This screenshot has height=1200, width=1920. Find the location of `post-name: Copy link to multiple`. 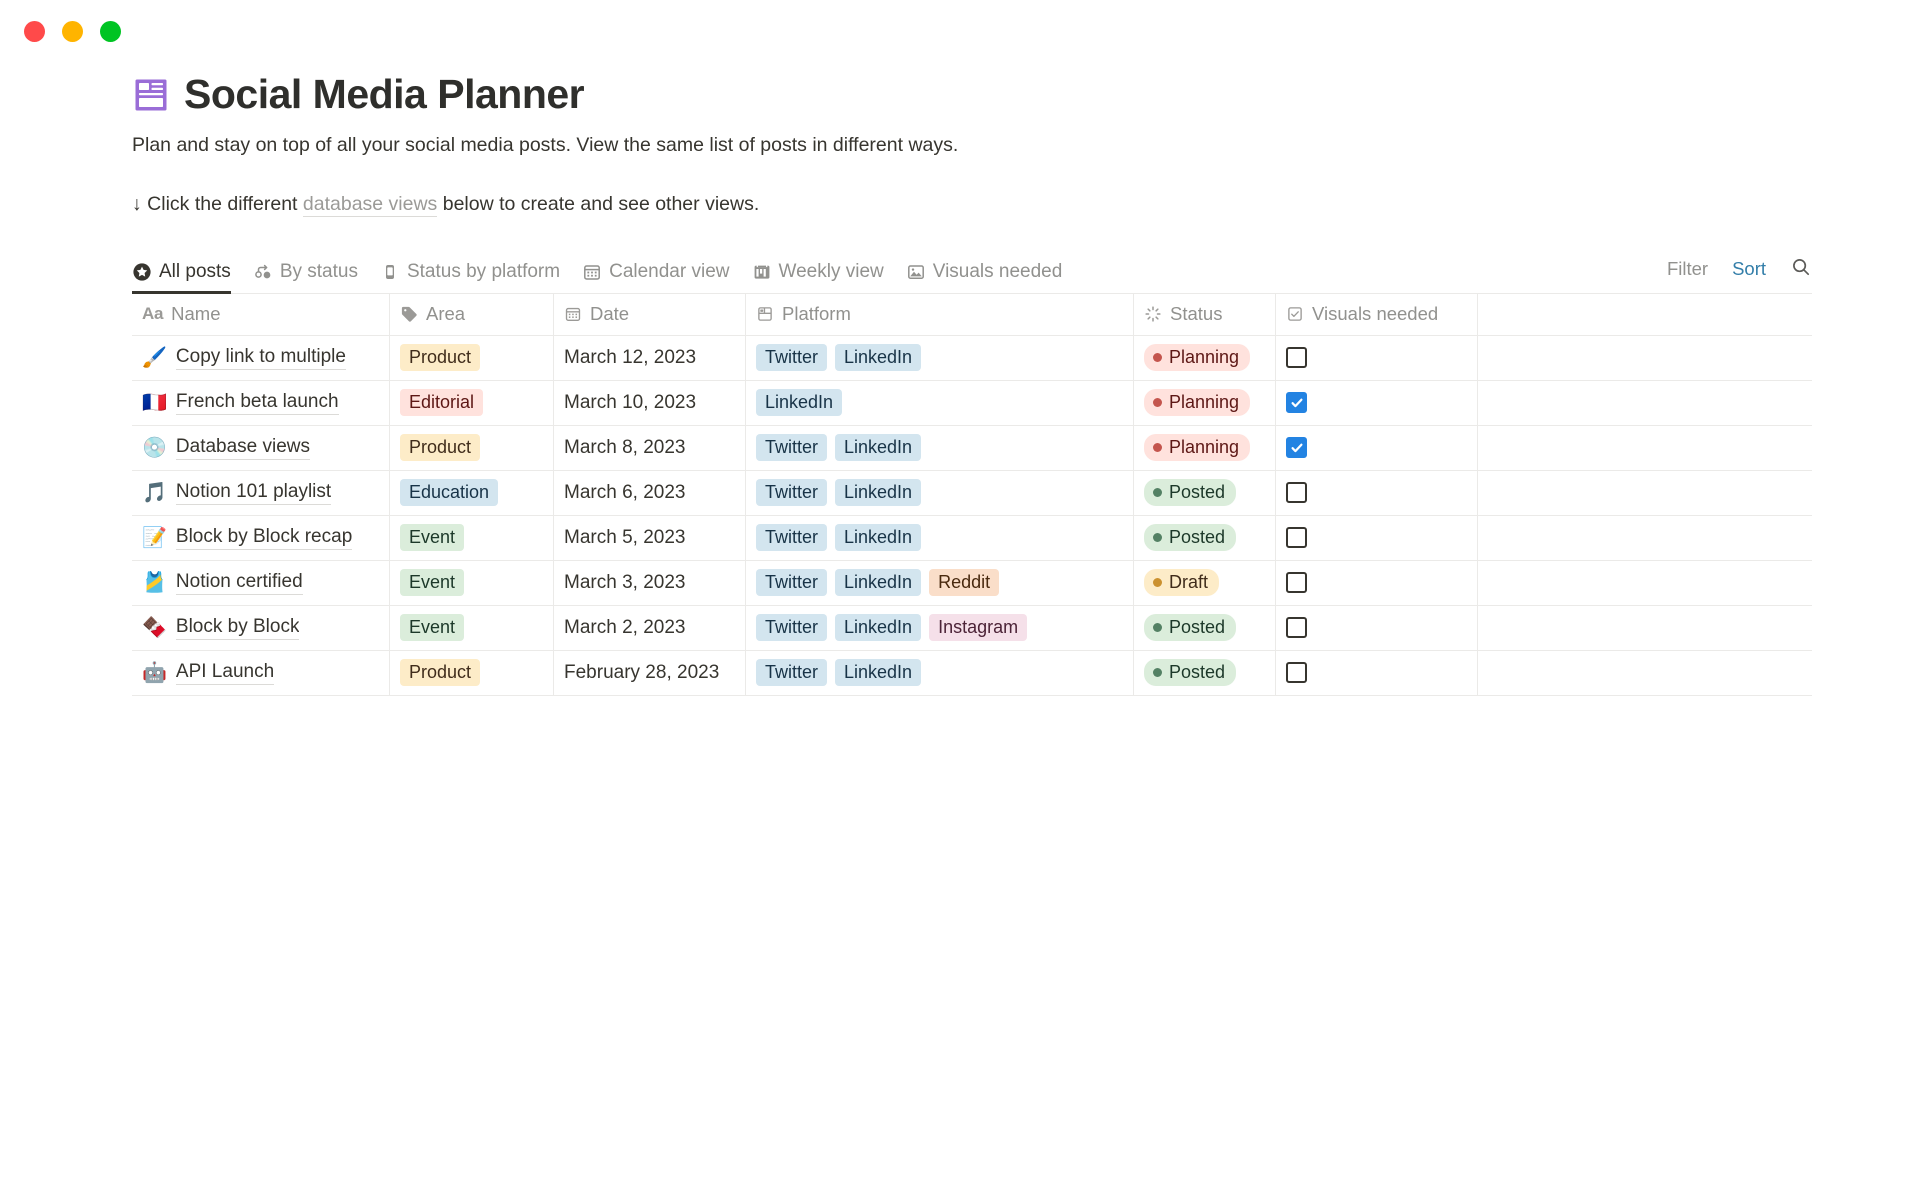

post-name: Copy link to multiple is located at coordinates (260, 358).